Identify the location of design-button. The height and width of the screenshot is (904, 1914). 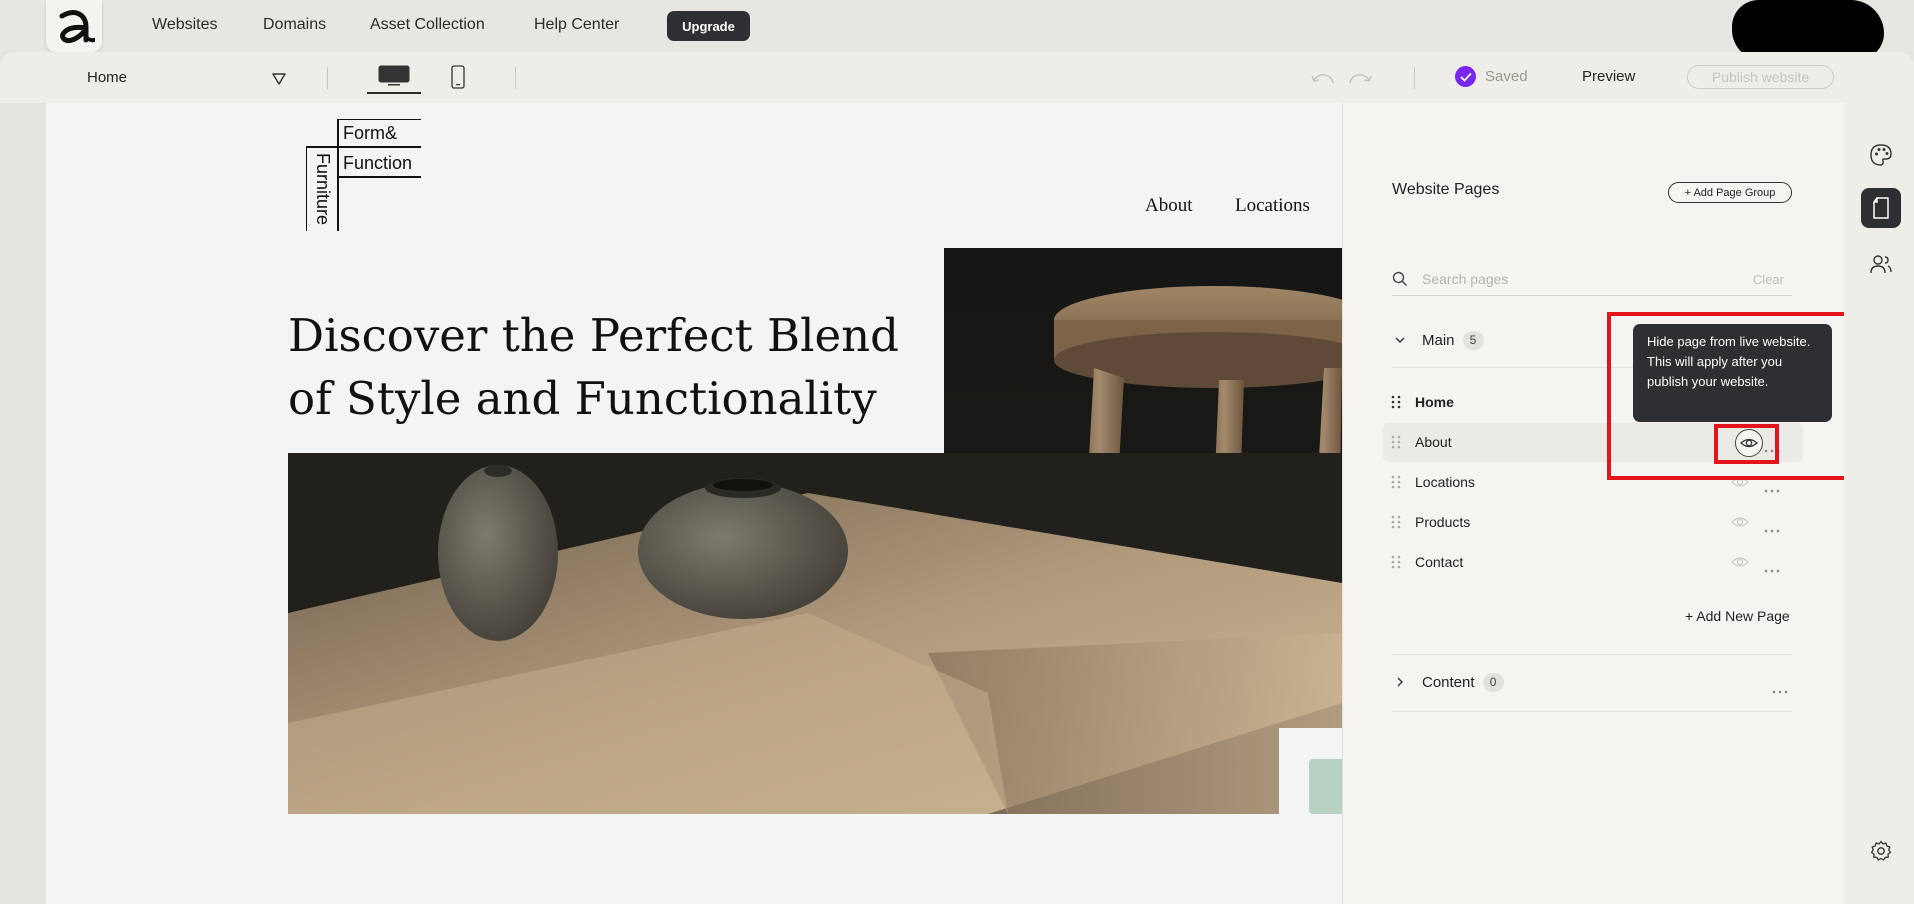
(1881, 155).